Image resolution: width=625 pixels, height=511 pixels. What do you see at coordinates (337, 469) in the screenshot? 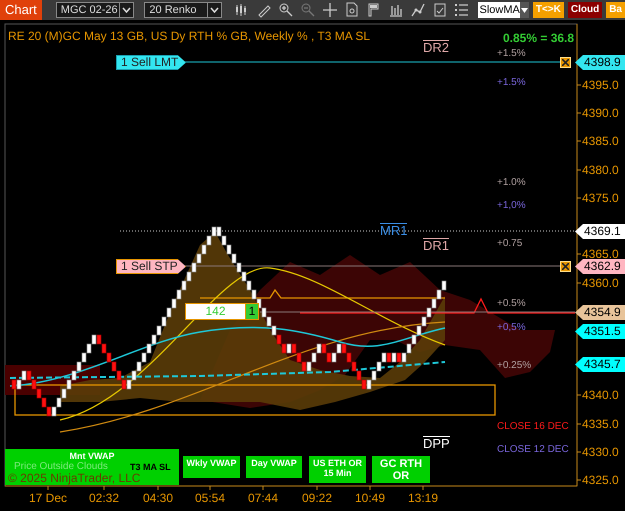
I see `legend-label: US ETH OR 15 Min` at bounding box center [337, 469].